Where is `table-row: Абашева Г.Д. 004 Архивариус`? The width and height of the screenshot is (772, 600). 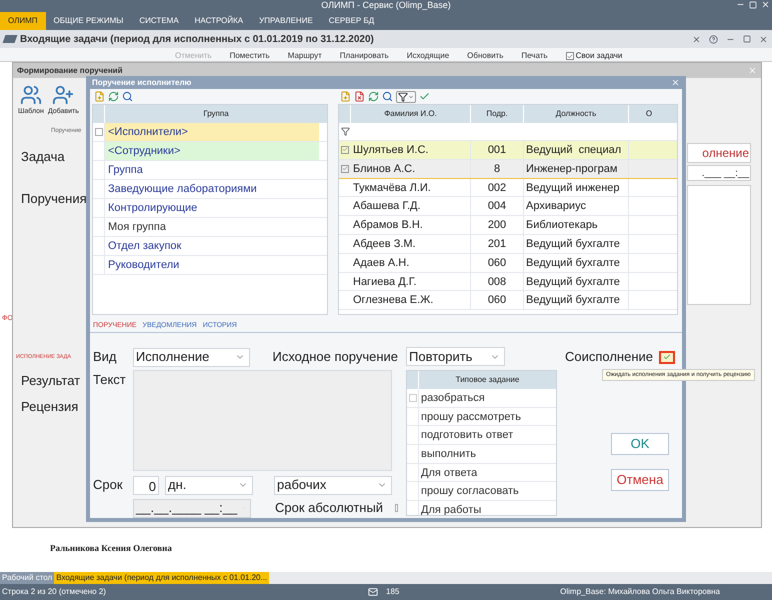
table-row: Абашева Г.Д. 004 Архивариус is located at coordinates (508, 206).